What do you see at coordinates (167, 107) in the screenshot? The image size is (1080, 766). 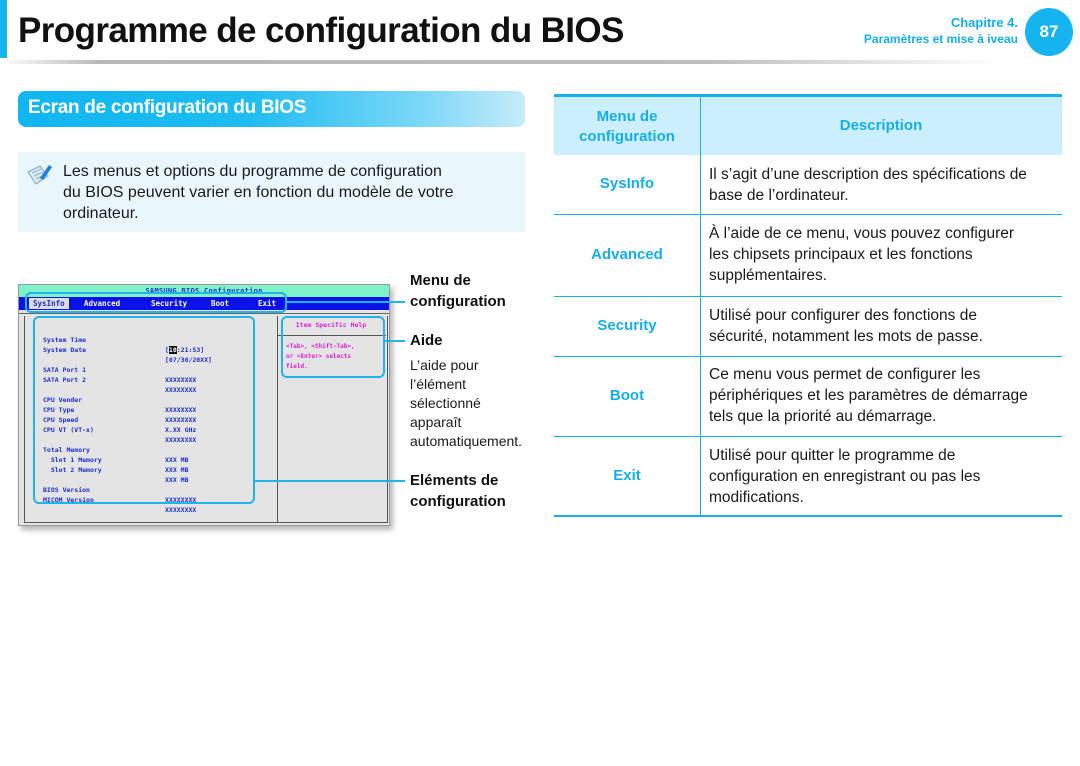 I see `section-heading-text: Ecran de configuration du BIOS` at bounding box center [167, 107].